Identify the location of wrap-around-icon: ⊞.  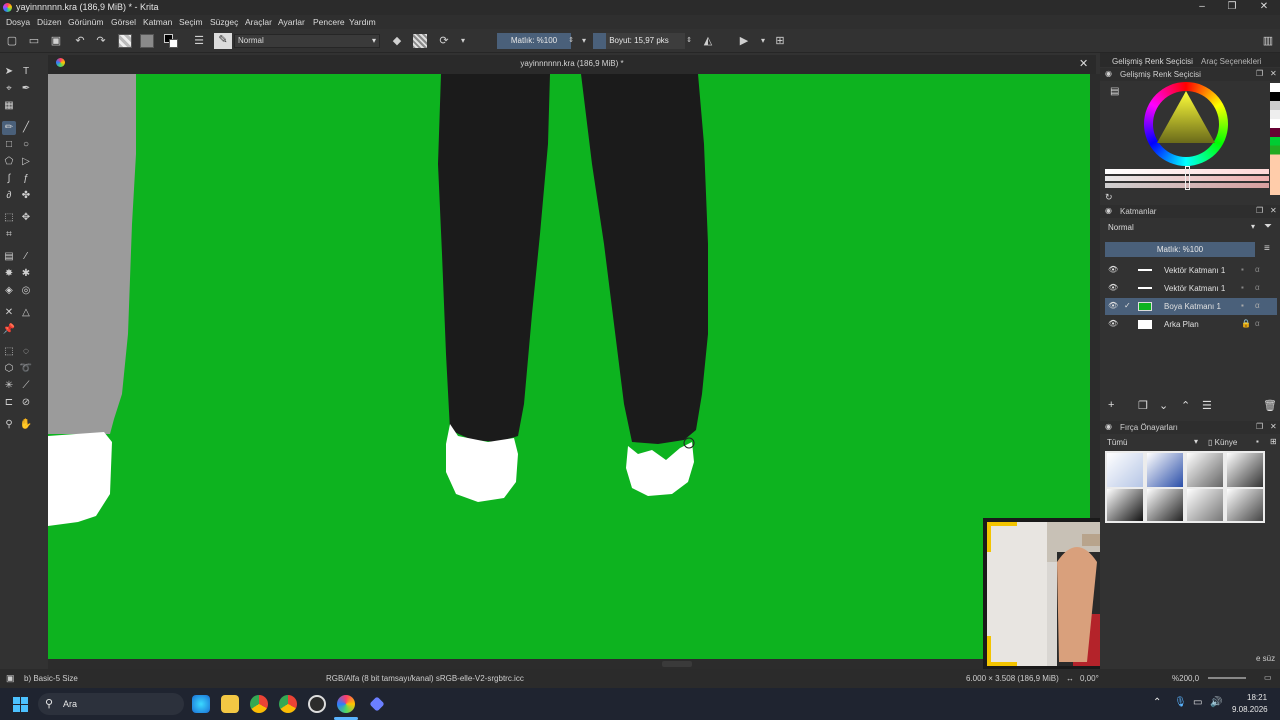
(780, 41).